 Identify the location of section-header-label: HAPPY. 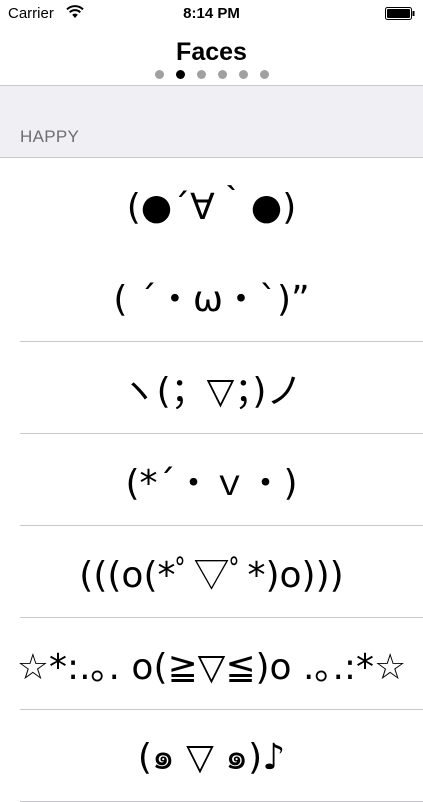
(50, 136).